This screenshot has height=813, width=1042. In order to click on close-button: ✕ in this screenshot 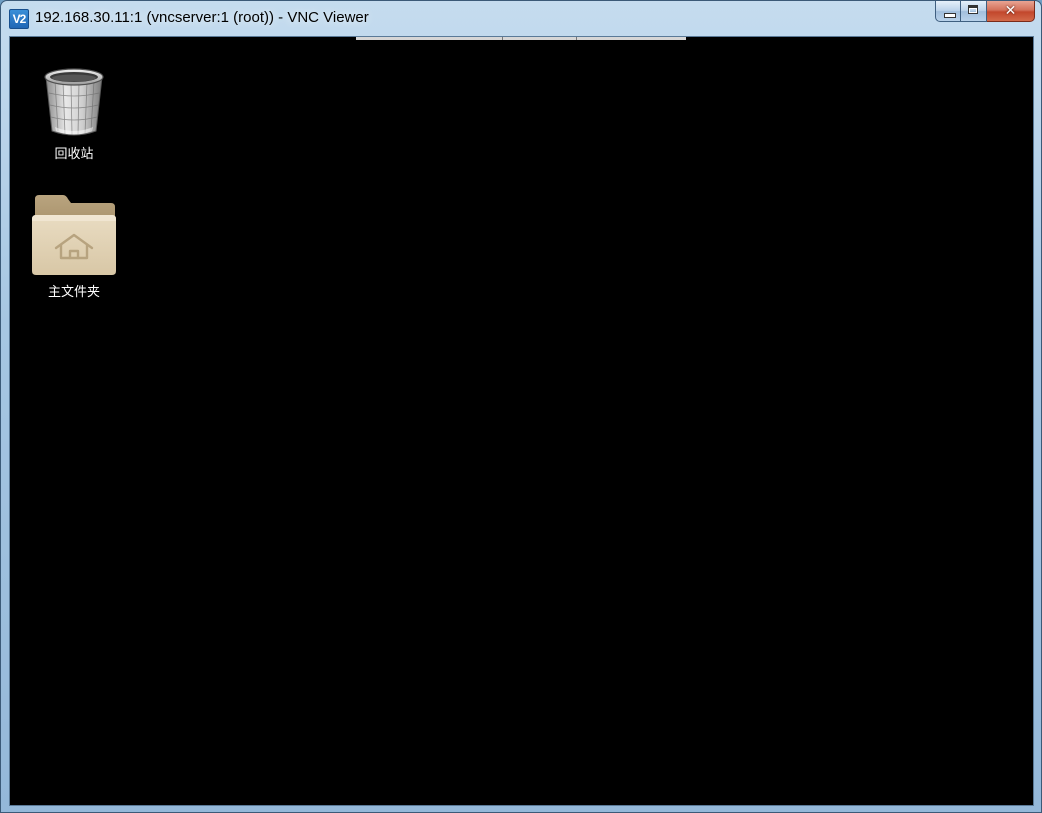, I will do `click(1011, 11)`.